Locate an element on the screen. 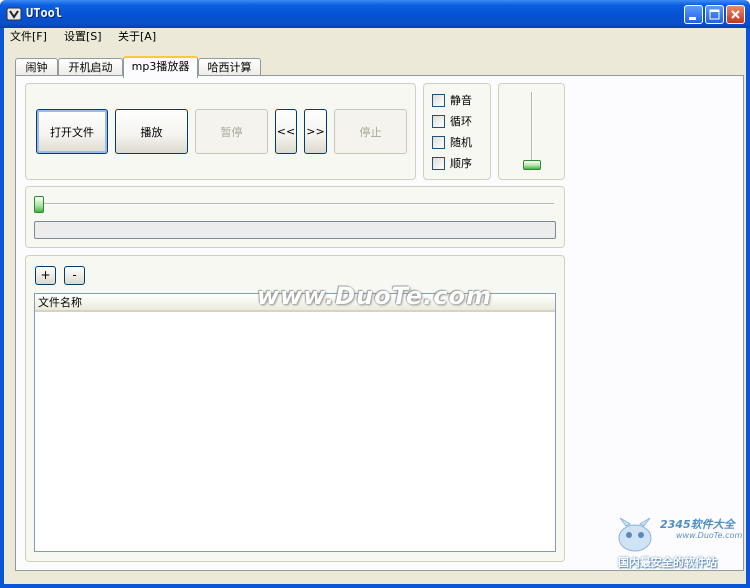 This screenshot has height=588, width=750. previous-button: << is located at coordinates (286, 131).